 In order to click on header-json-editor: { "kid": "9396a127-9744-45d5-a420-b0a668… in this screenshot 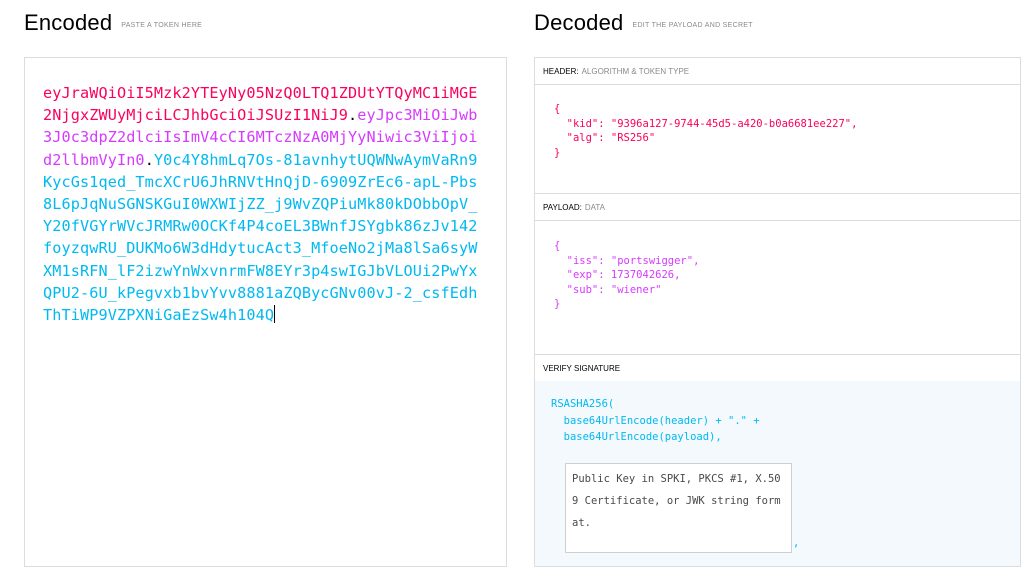, I will do `click(705, 131)`.